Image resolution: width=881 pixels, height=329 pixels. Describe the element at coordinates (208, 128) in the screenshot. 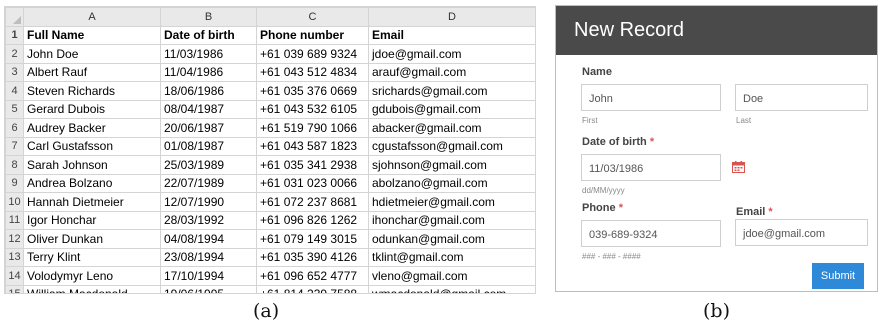

I see `cell: 20/06/1987` at that location.